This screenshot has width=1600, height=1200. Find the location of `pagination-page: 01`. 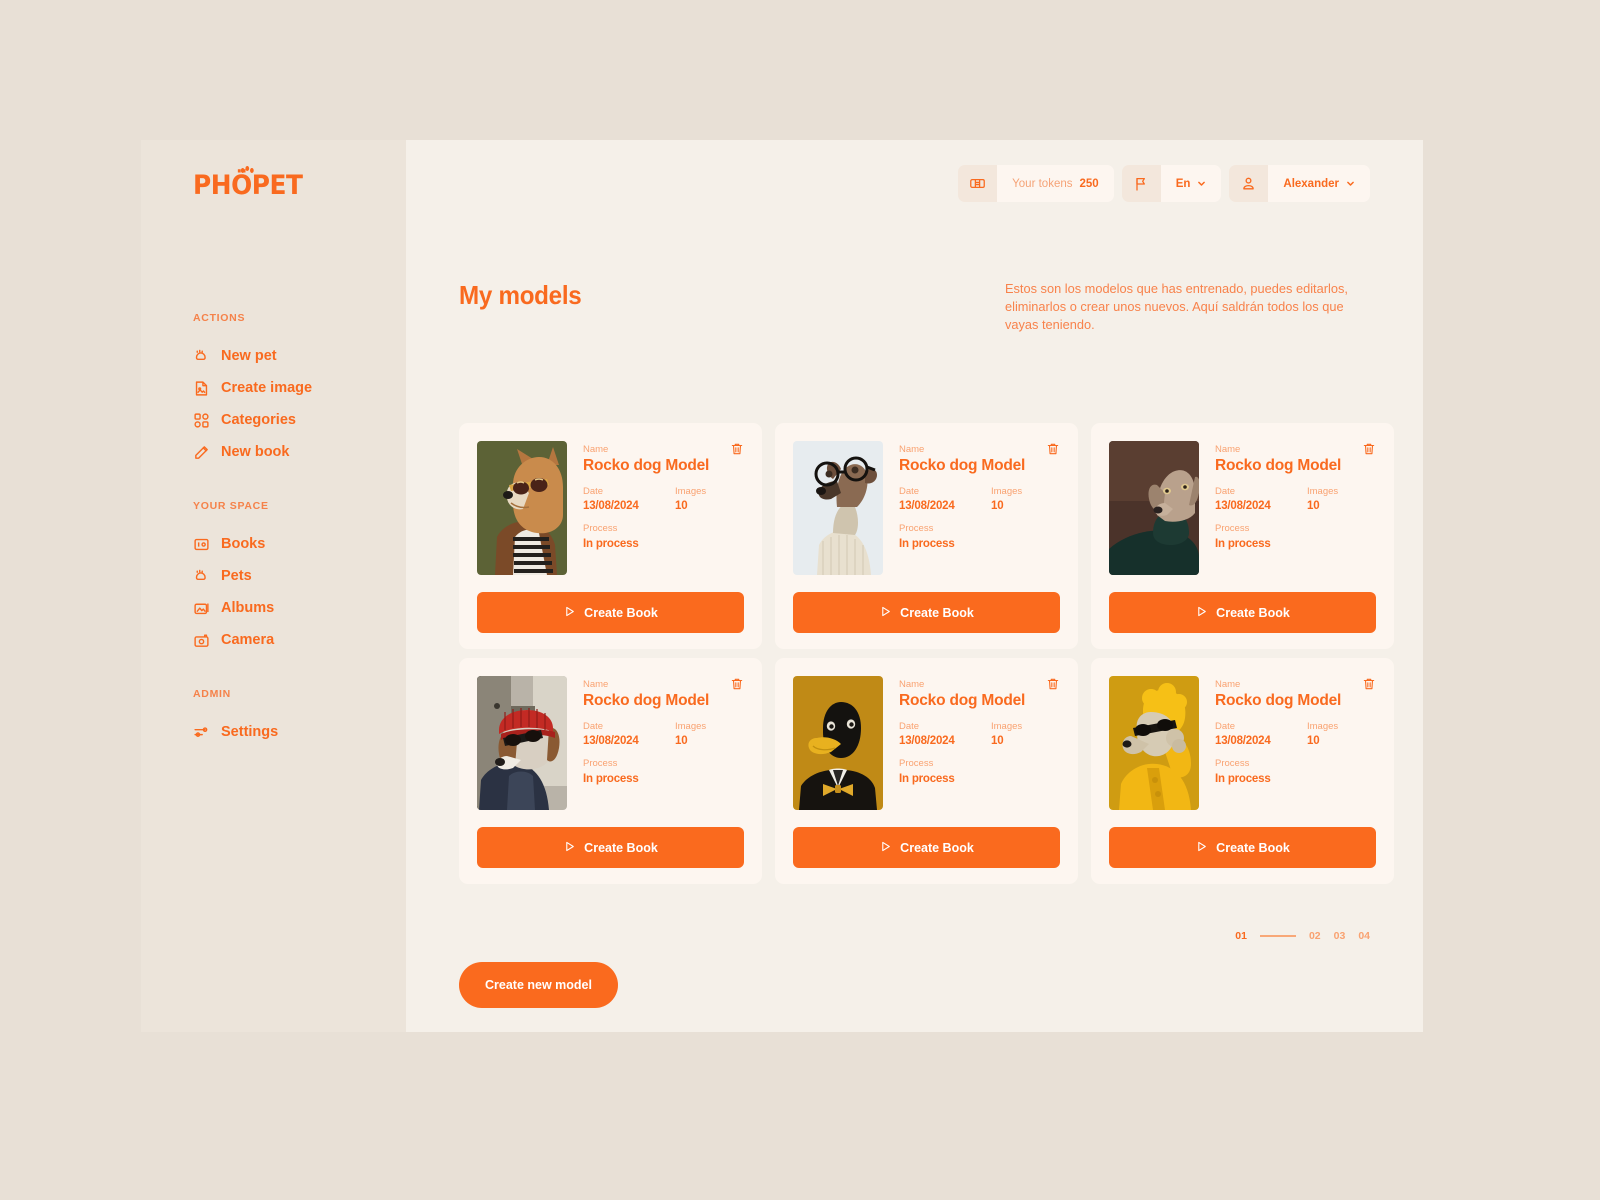

pagination-page: 01 is located at coordinates (1241, 936).